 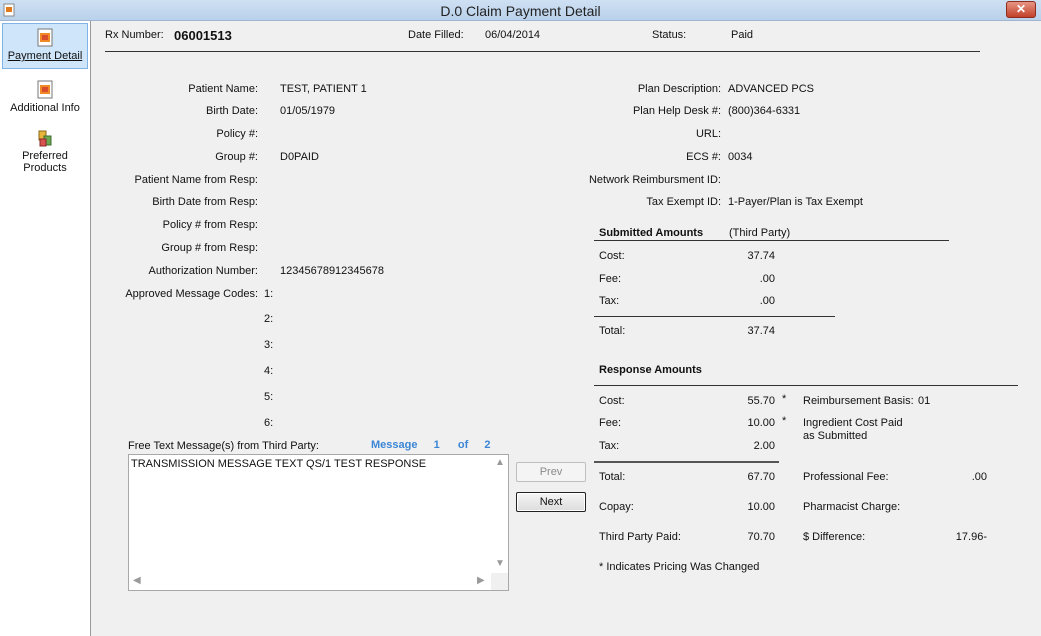 What do you see at coordinates (500, 462) in the screenshot?
I see `scroll-up-icon: ▲` at bounding box center [500, 462].